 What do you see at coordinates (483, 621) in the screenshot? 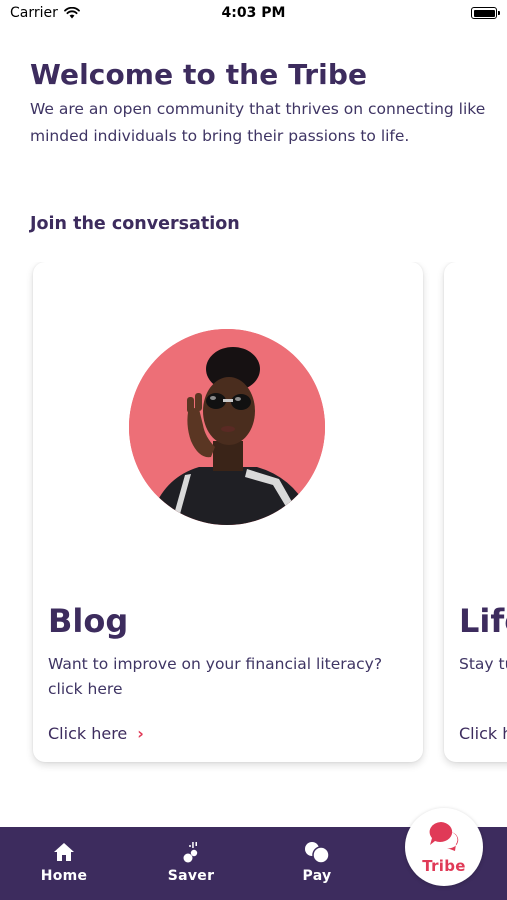
I see `card-title: Life` at bounding box center [483, 621].